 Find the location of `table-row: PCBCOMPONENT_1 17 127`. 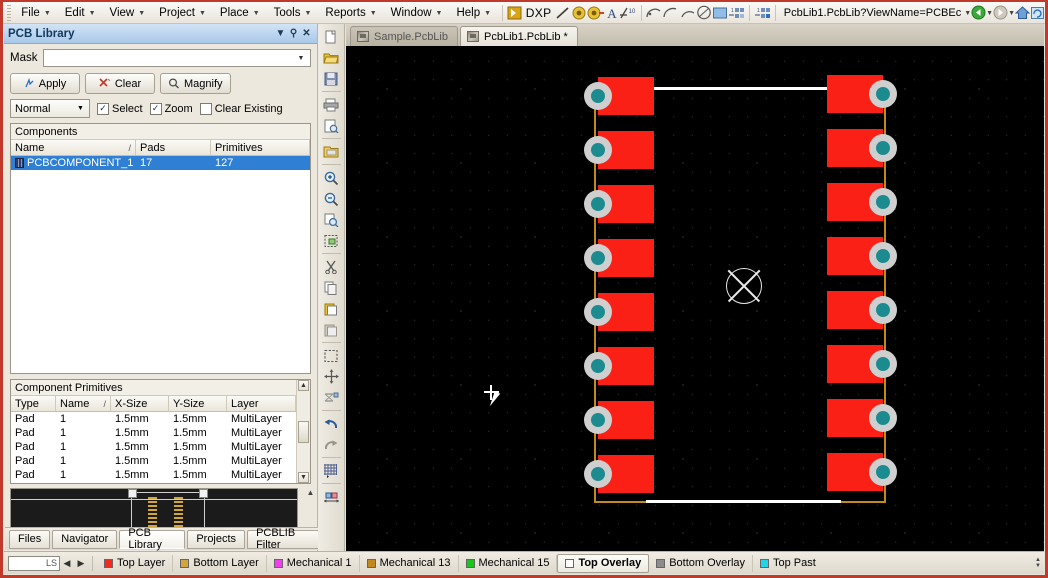

table-row: PCBCOMPONENT_1 17 127 is located at coordinates (160, 163).